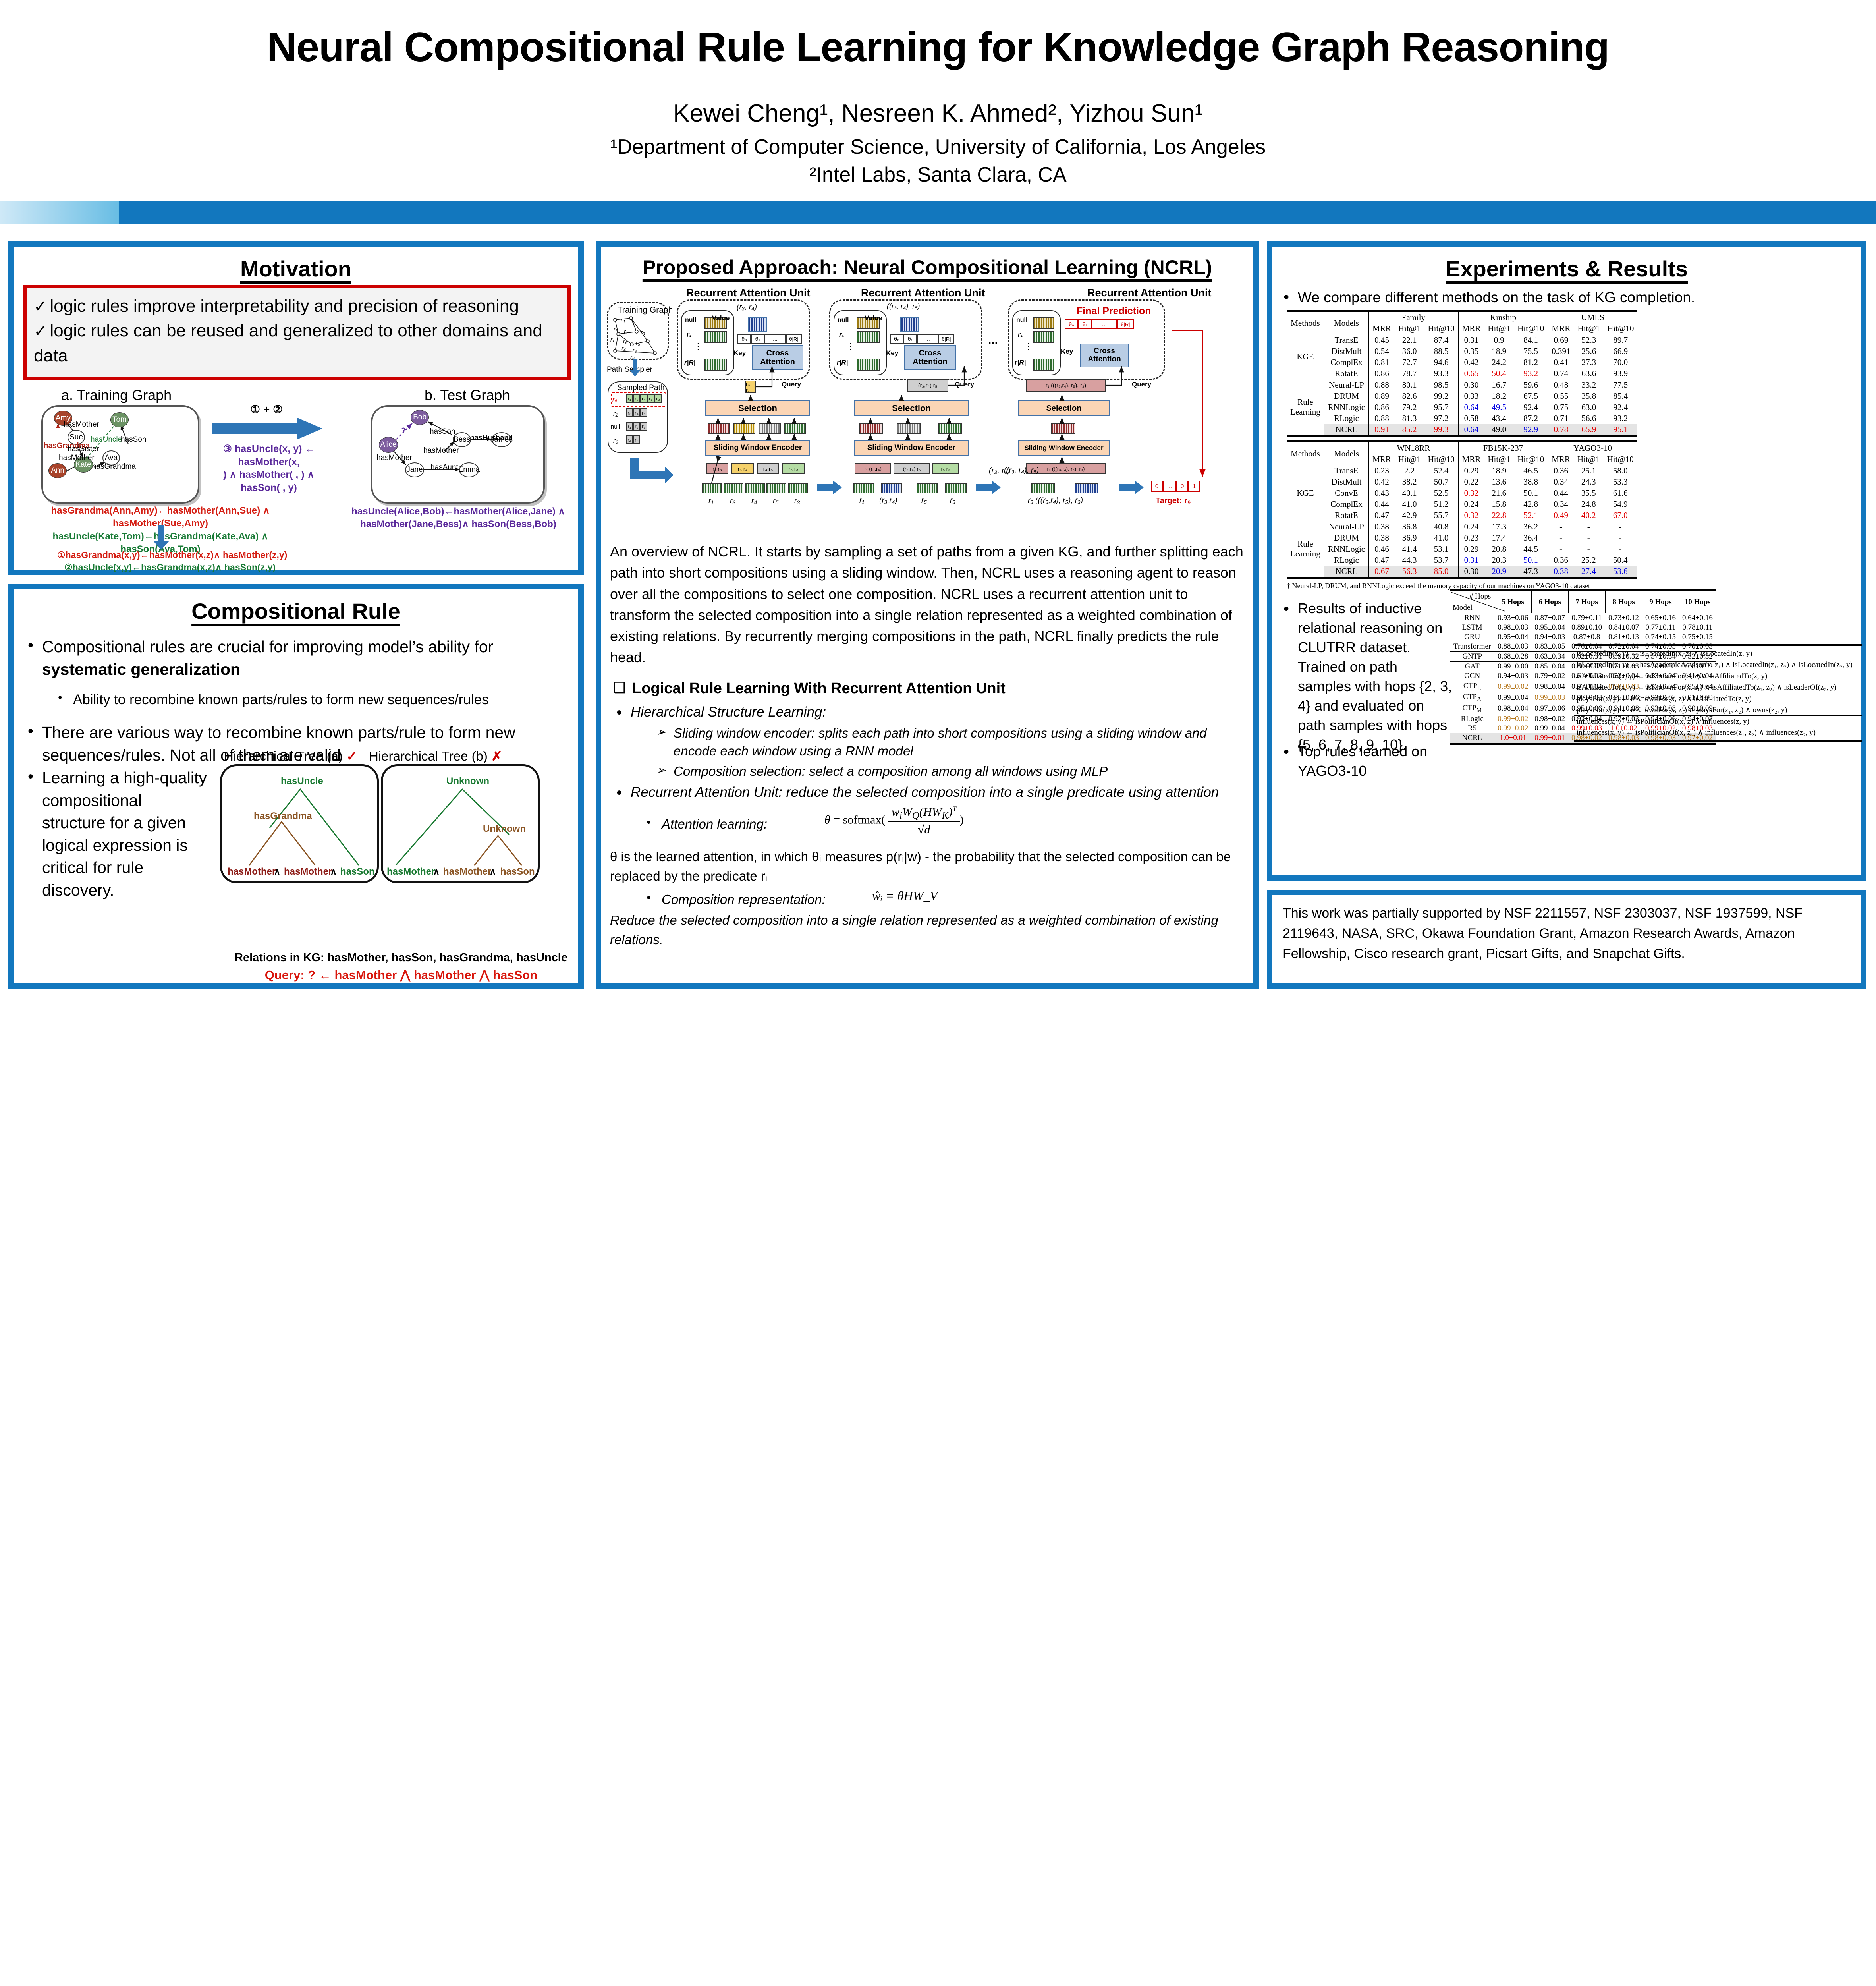  I want to click on metric-value: 0.58, so click(1471, 419).